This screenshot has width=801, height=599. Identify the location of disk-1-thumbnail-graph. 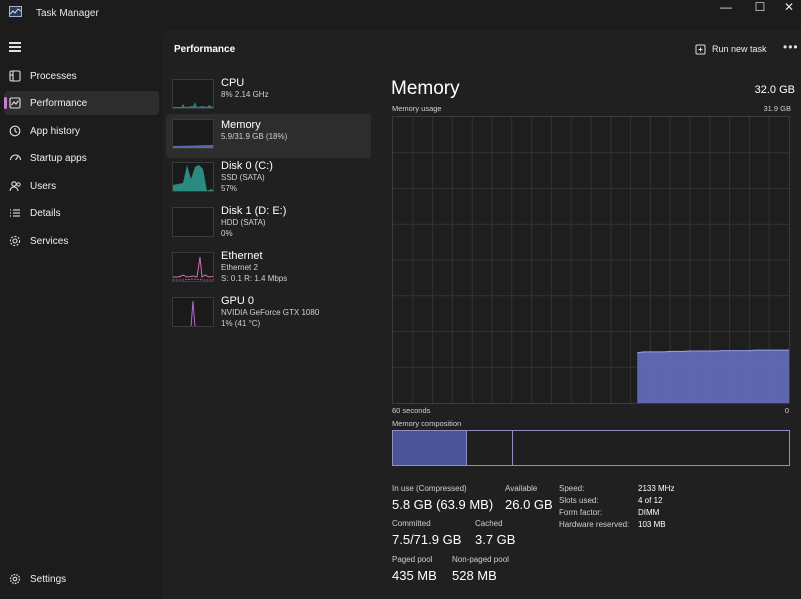
(193, 222).